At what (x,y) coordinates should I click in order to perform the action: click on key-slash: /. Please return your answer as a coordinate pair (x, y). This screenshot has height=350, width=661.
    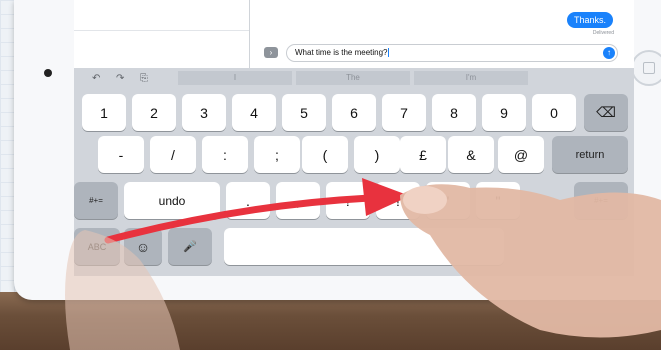
    Looking at the image, I should click on (173, 154).